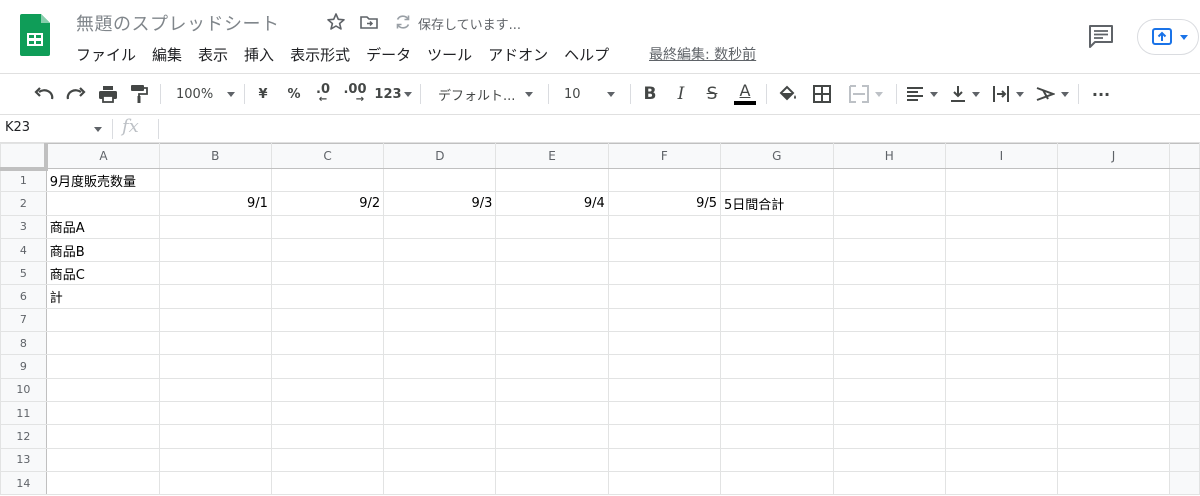 Image resolution: width=1200 pixels, height=496 pixels. I want to click on row-header: 7, so click(23, 320).